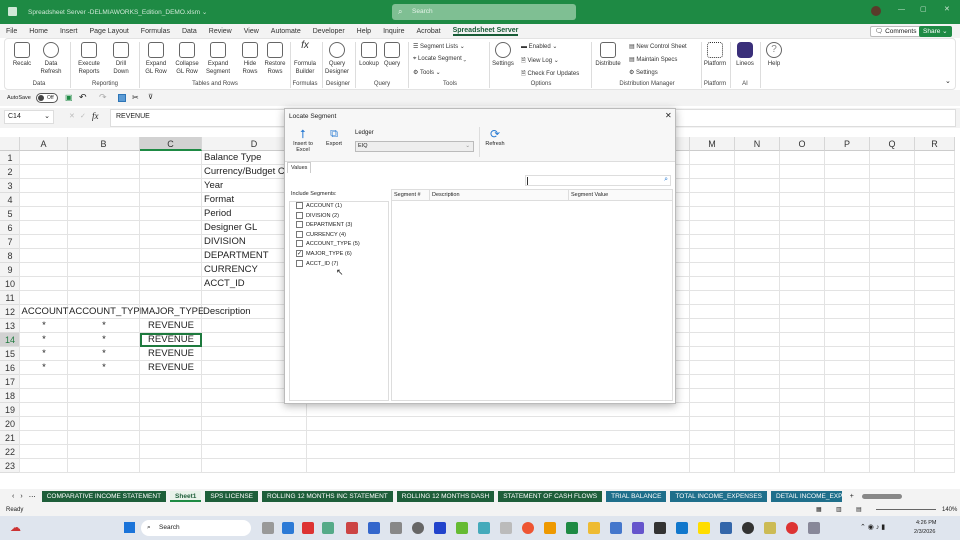  What do you see at coordinates (715, 55) in the screenshot?
I see `platform-button: Platform` at bounding box center [715, 55].